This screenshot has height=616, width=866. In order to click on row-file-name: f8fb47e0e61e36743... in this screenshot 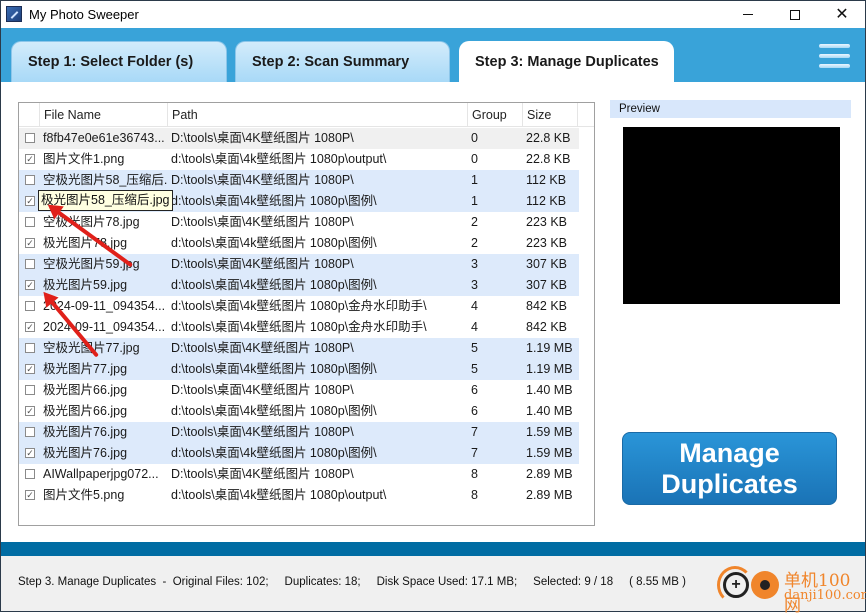, I will do `click(104, 138)`.